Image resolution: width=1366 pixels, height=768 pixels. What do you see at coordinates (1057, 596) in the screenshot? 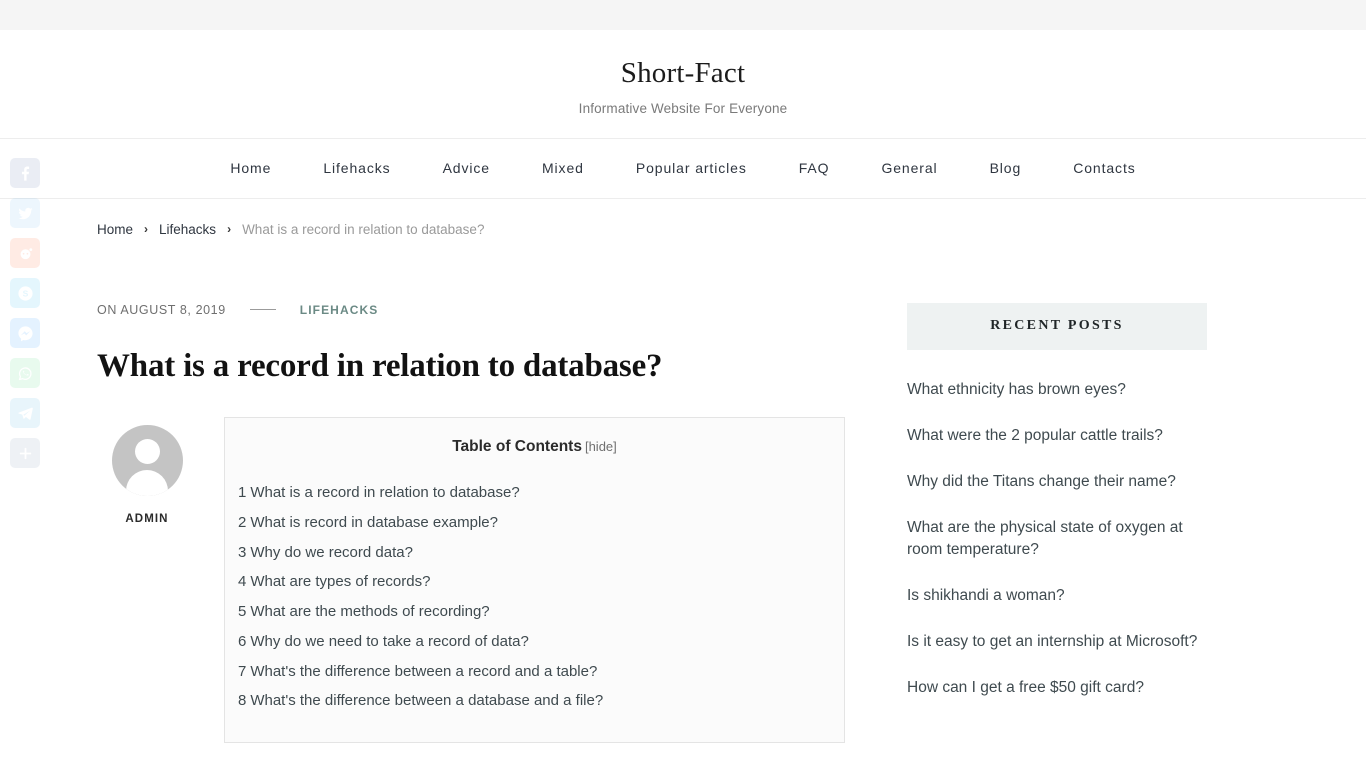
I see `recent-post-item: Is shikhandi a woman?` at bounding box center [1057, 596].